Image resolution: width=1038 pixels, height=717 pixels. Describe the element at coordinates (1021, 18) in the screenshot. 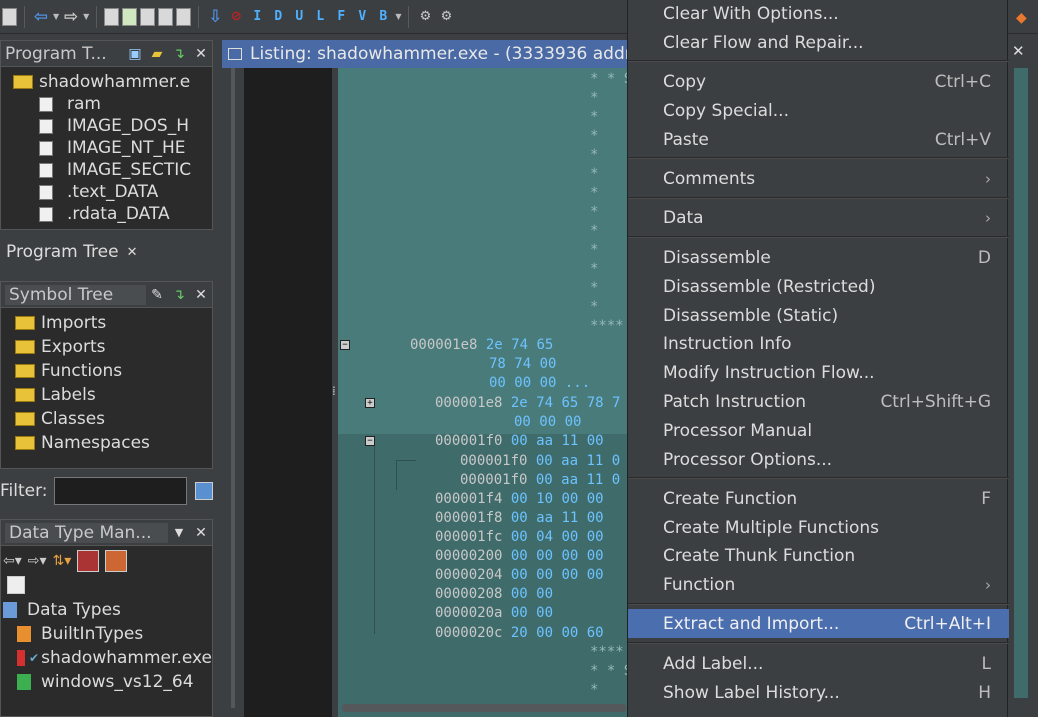

I see `diamond-icon: ◆` at that location.